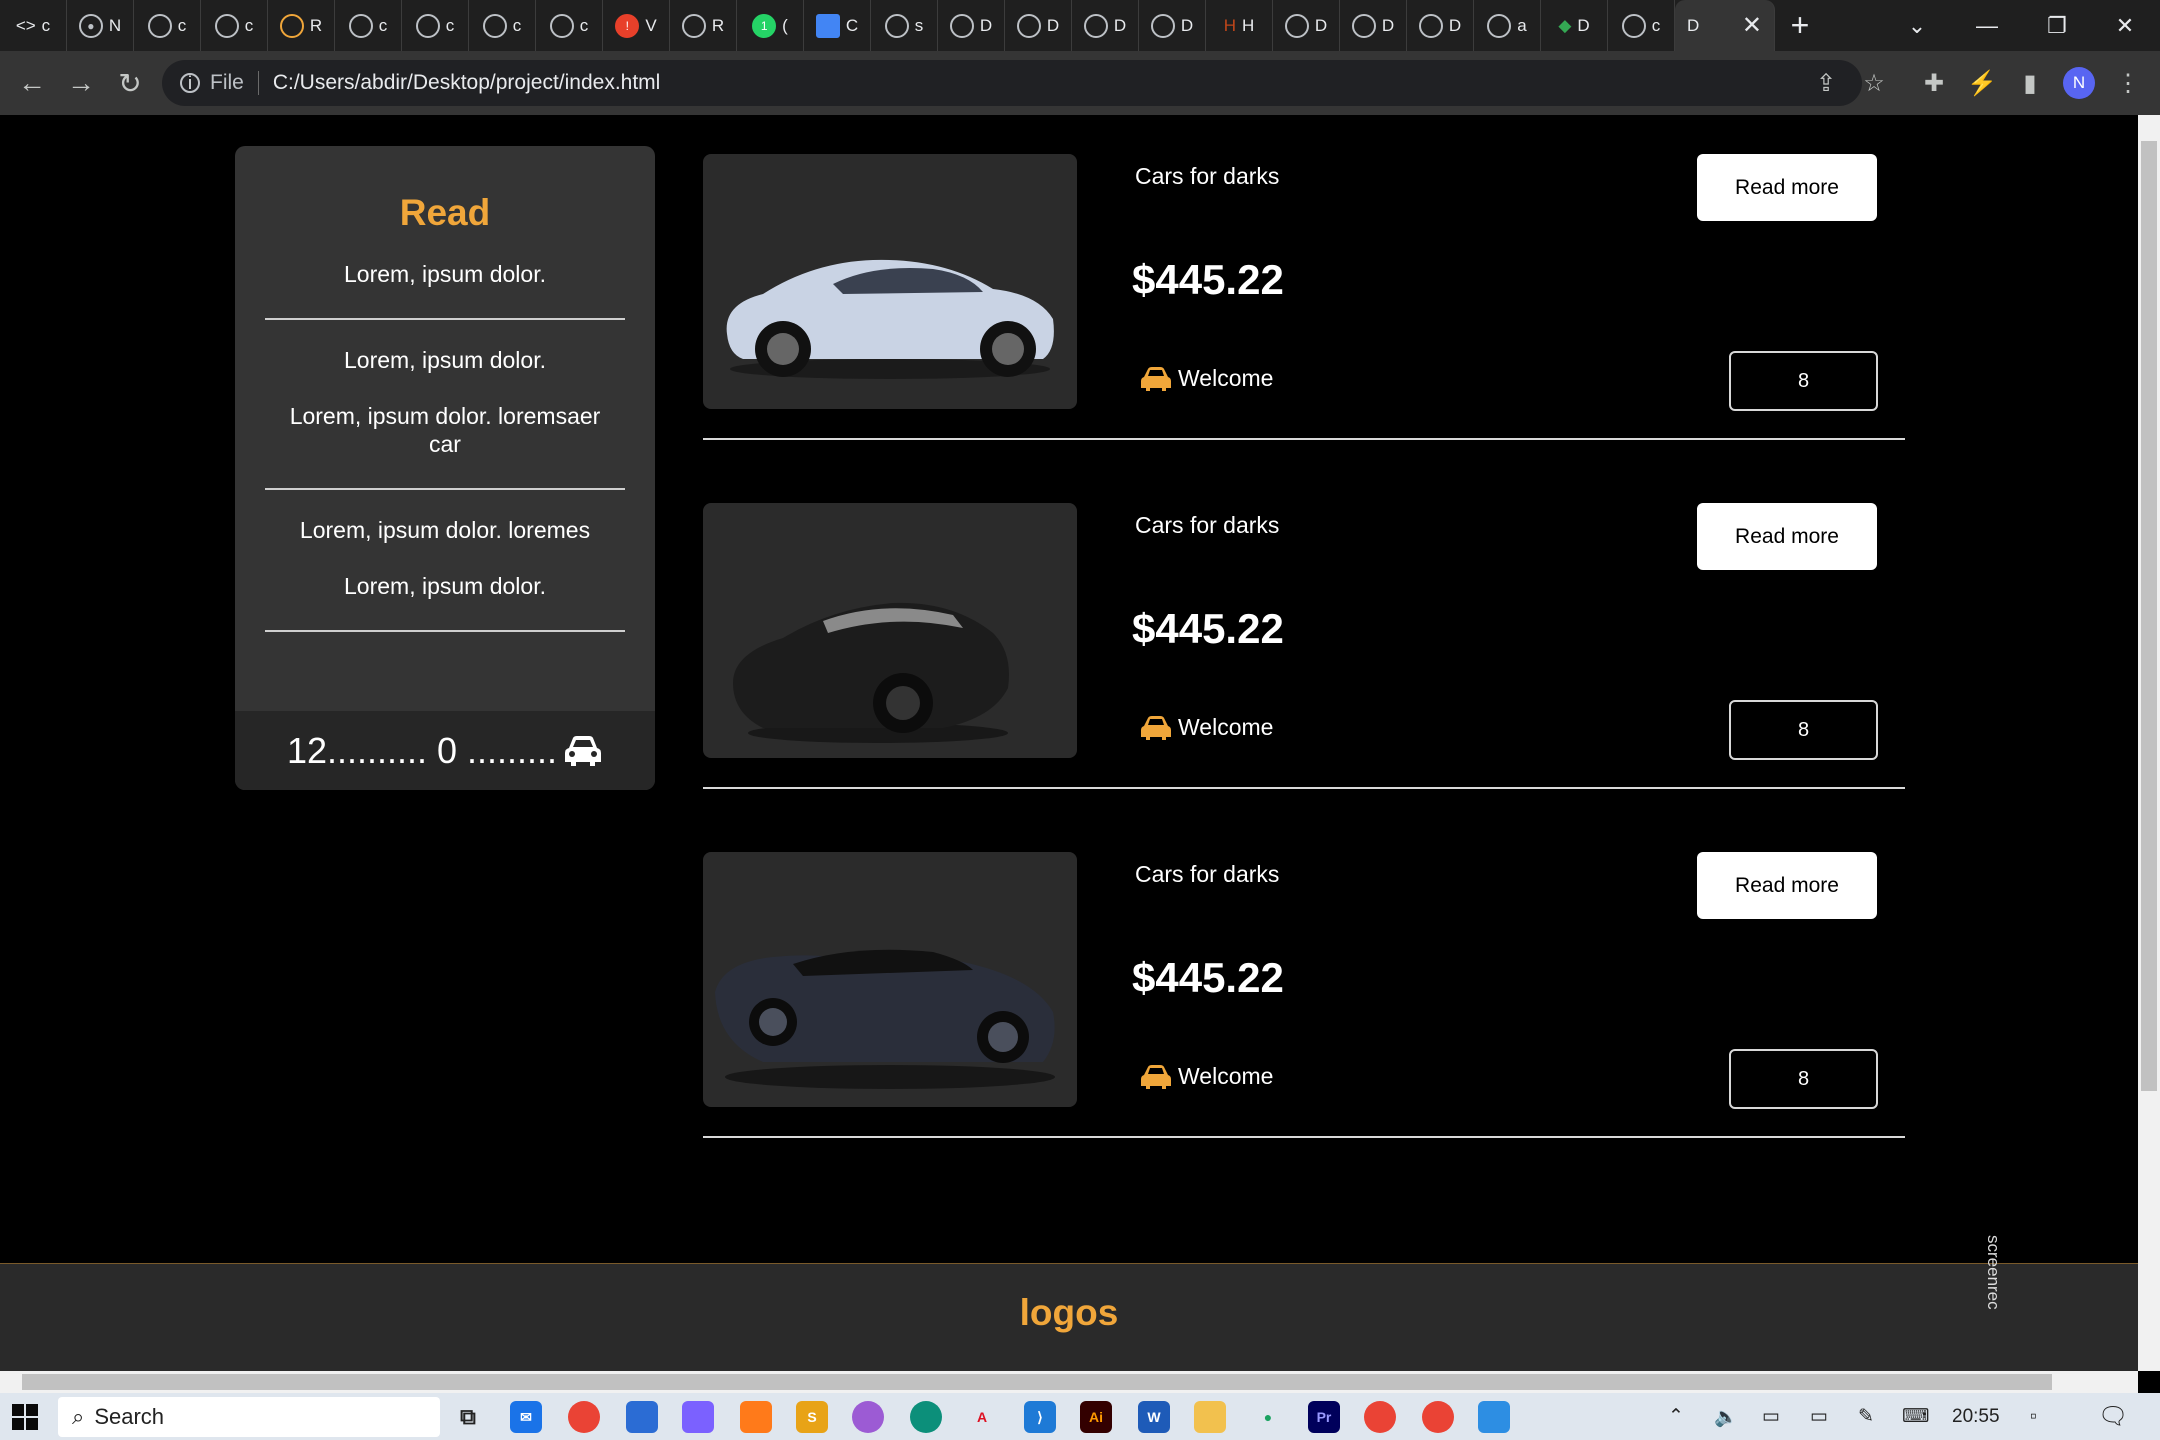 The width and height of the screenshot is (2160, 1440). I want to click on divider, so click(445, 319).